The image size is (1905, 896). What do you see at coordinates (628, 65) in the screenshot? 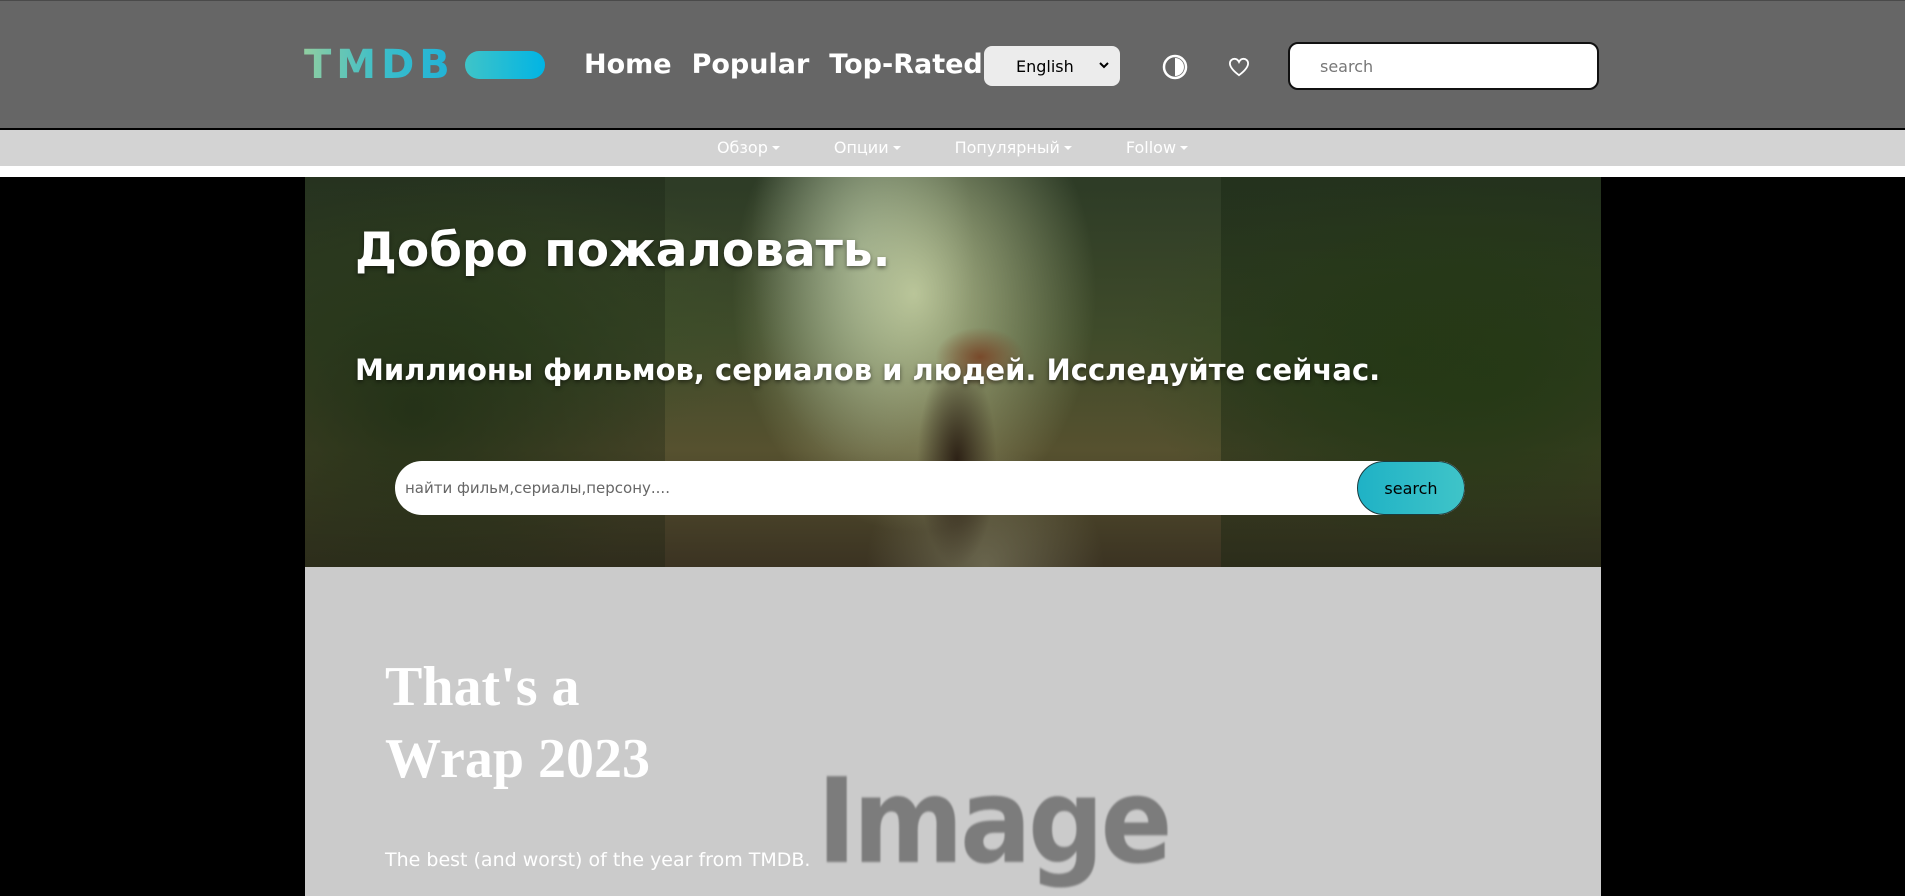
I see `nav-home-link: Home` at bounding box center [628, 65].